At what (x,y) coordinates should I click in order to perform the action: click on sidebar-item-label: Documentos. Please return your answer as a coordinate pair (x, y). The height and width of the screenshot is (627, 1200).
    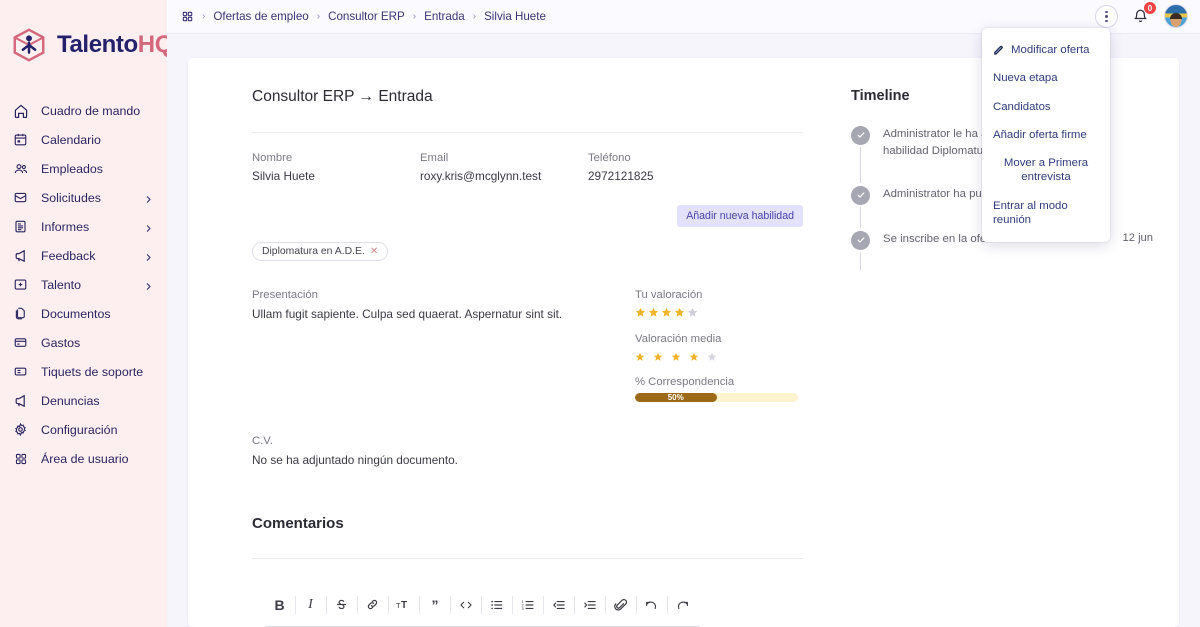
    Looking at the image, I should click on (76, 313).